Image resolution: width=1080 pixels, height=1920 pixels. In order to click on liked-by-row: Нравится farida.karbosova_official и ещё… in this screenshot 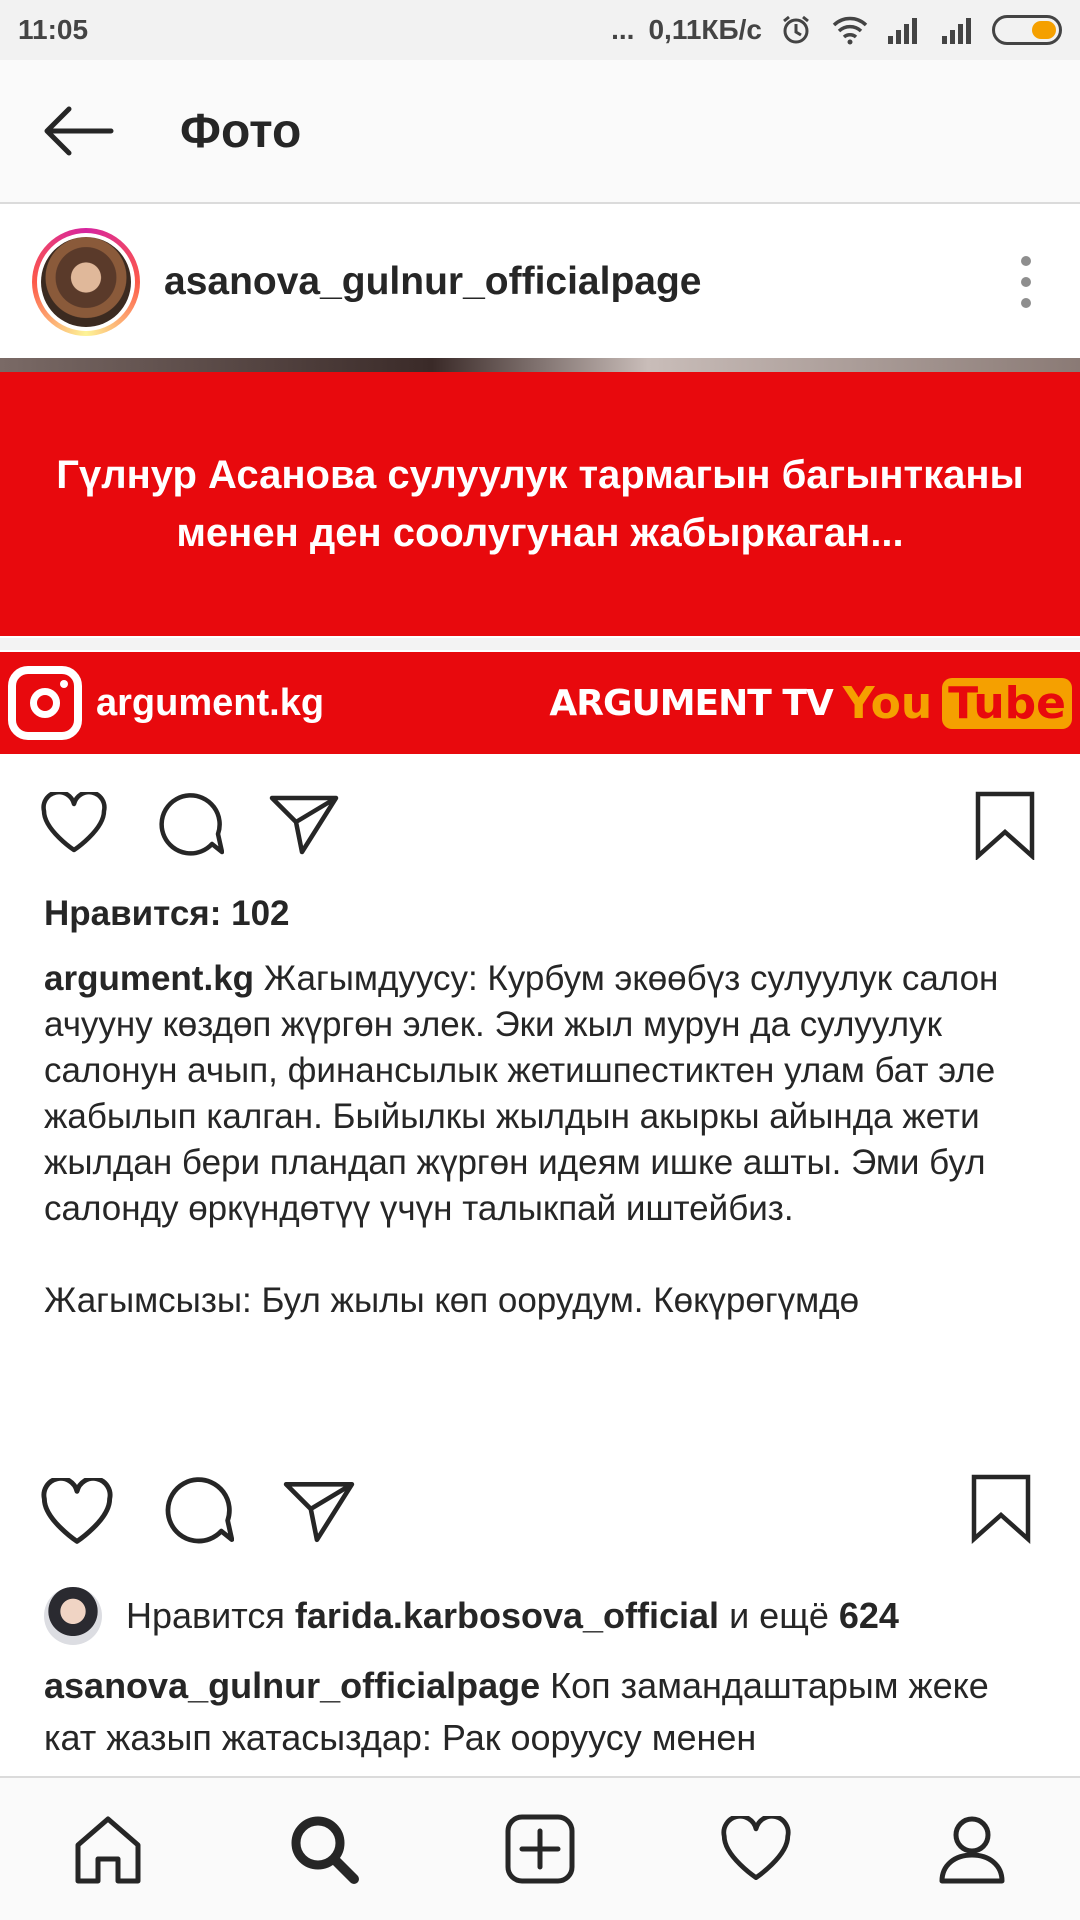, I will do `click(471, 1616)`.